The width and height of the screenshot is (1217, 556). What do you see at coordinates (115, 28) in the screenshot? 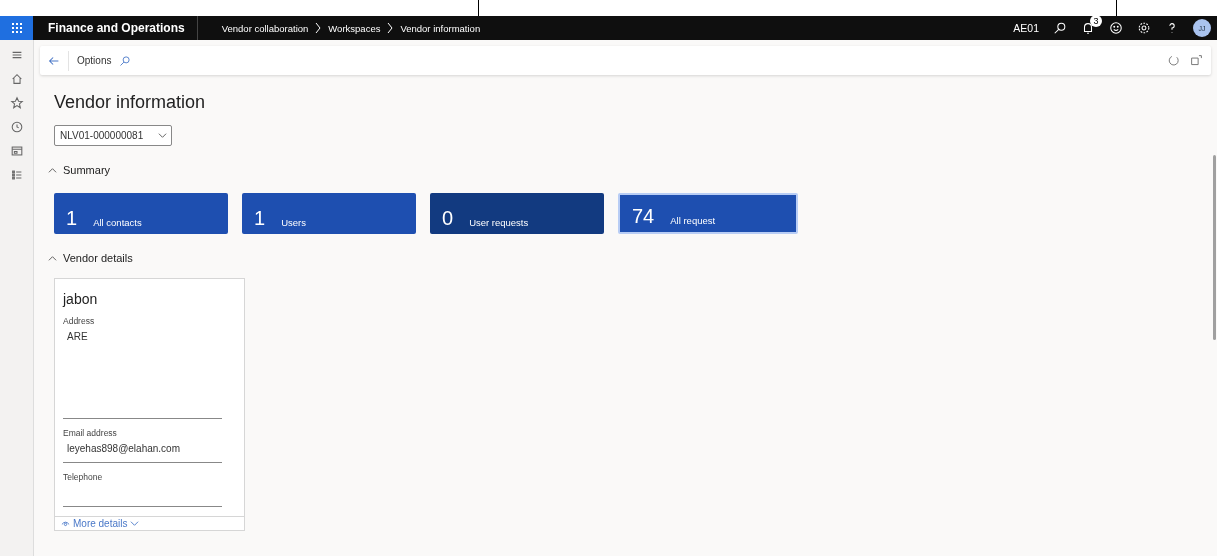
I see `app-title: Finance and Operations` at bounding box center [115, 28].